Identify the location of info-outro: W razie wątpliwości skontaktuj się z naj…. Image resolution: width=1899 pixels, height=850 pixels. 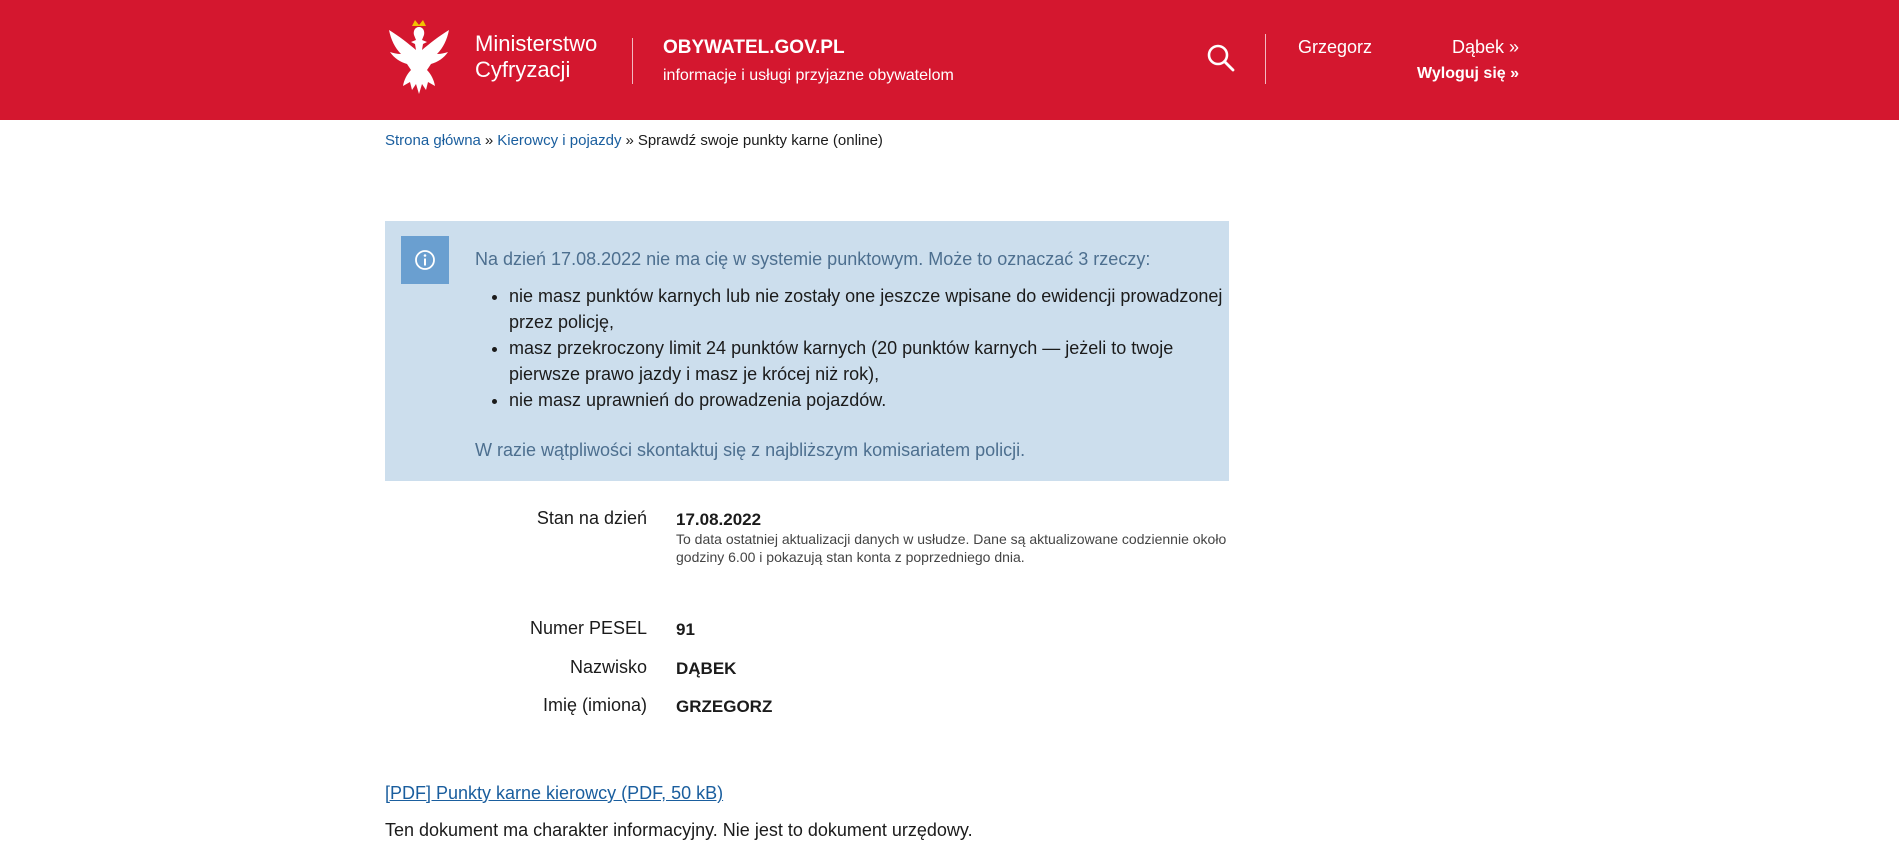
(750, 450).